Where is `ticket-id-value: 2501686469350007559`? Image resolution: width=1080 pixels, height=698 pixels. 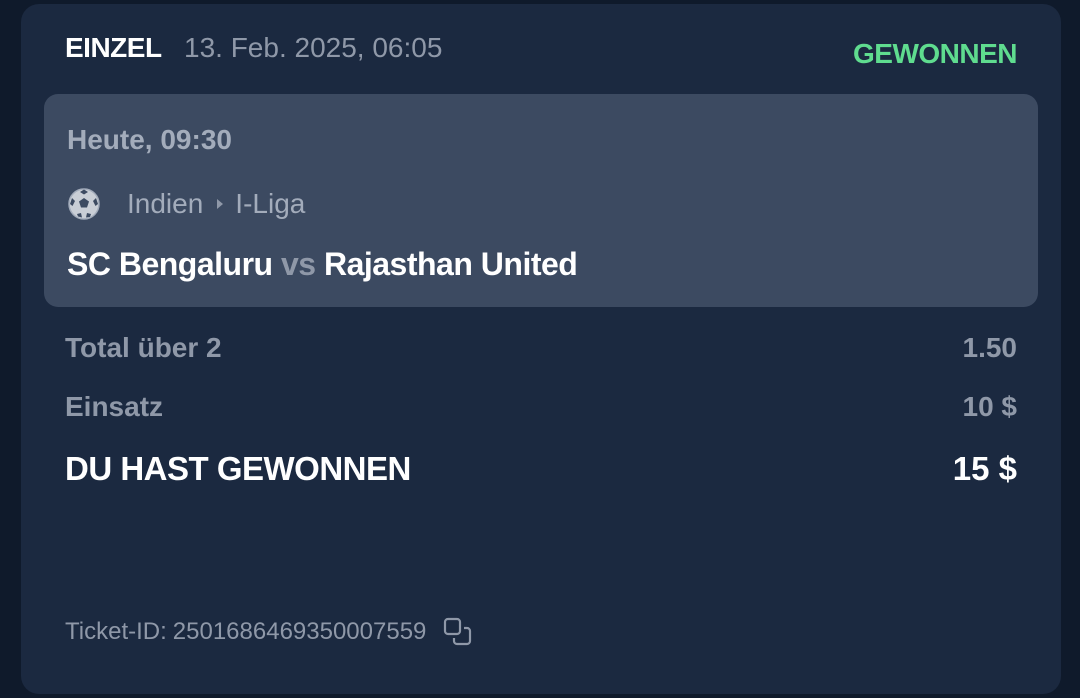 ticket-id-value: 2501686469350007559 is located at coordinates (299, 631).